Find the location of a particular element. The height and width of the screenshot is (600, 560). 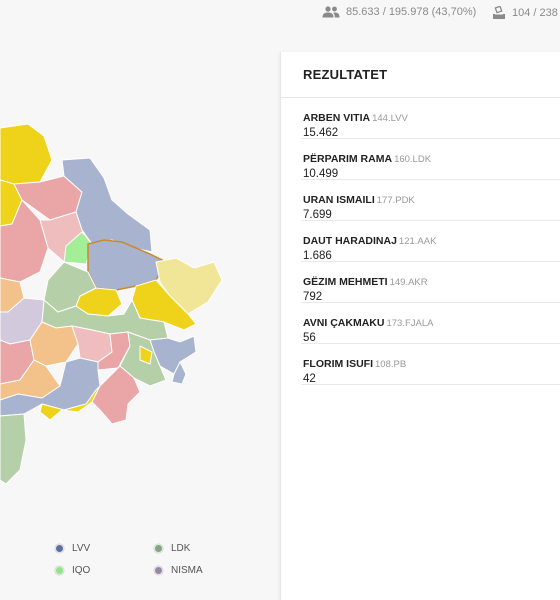

candidate-code: 108.PB is located at coordinates (391, 364).